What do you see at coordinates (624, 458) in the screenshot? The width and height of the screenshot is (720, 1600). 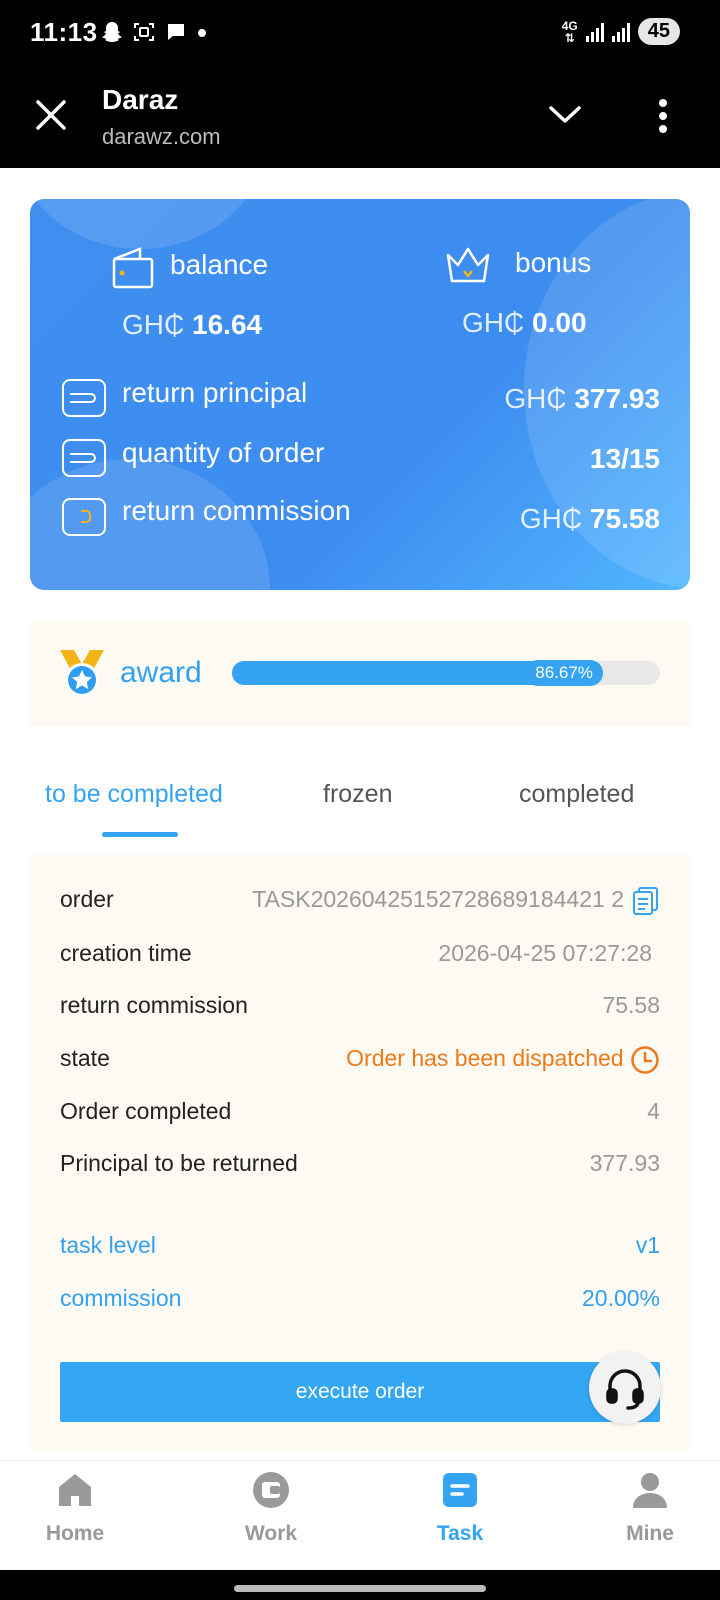 I see `quantity-value: 13/15` at bounding box center [624, 458].